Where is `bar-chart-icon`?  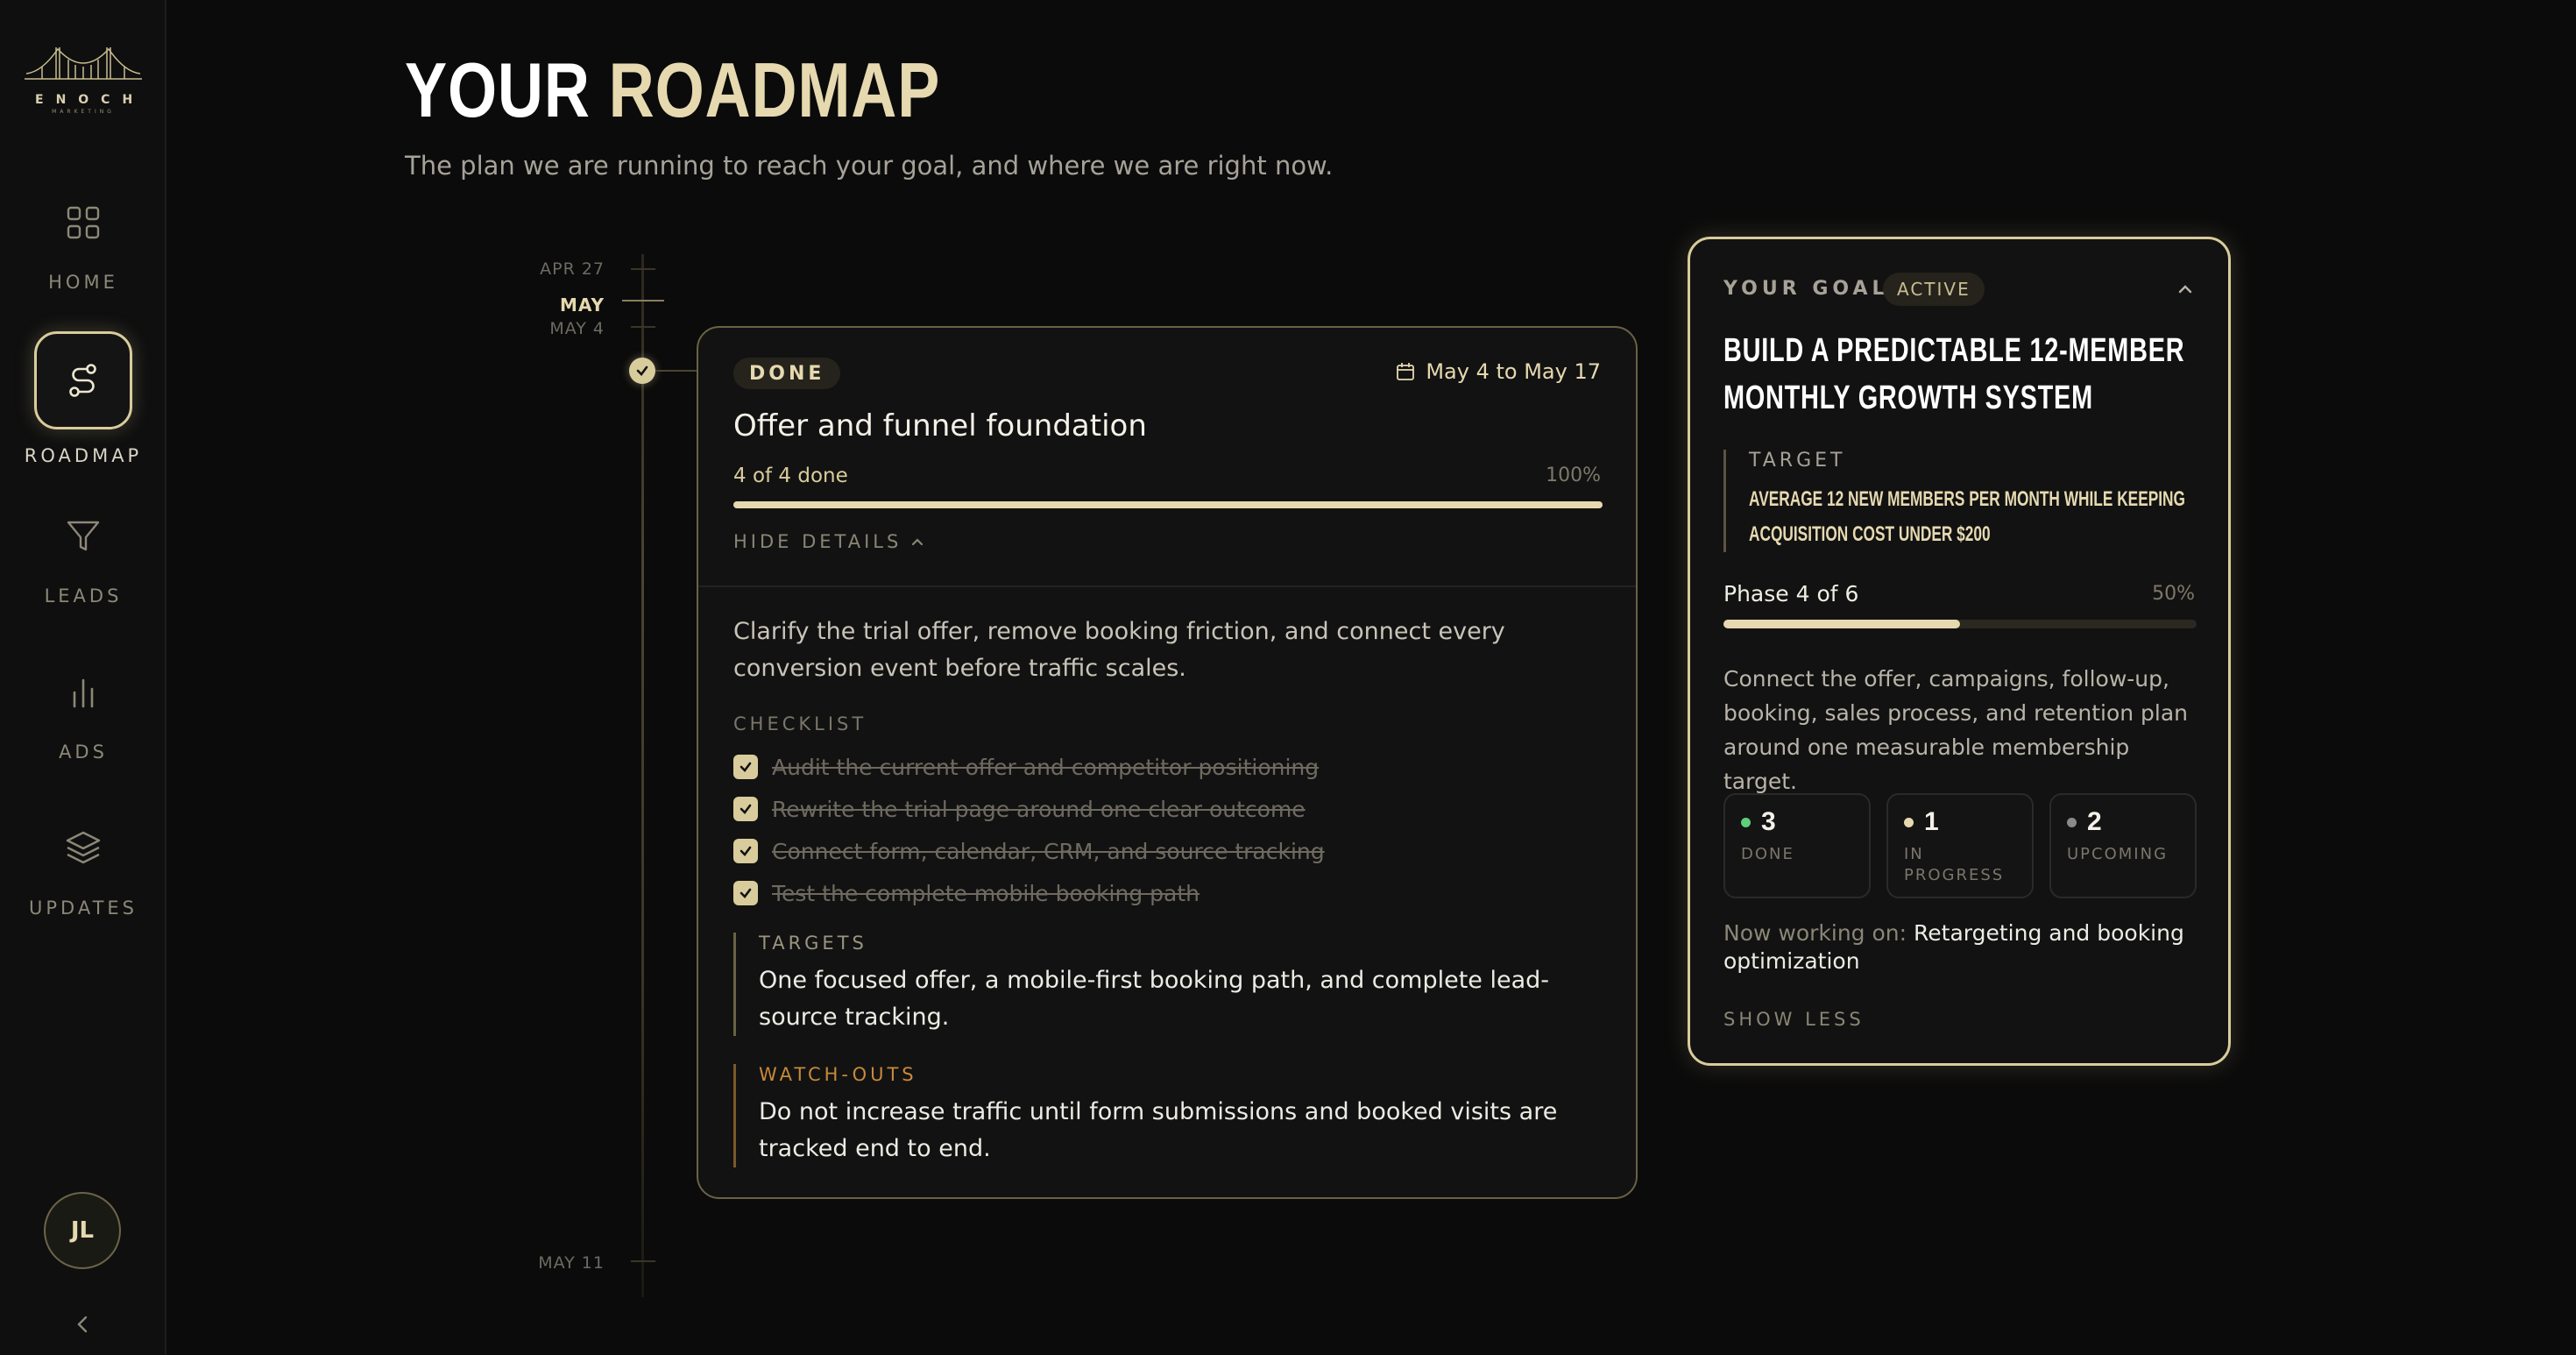
bar-chart-icon is located at coordinates (83, 692).